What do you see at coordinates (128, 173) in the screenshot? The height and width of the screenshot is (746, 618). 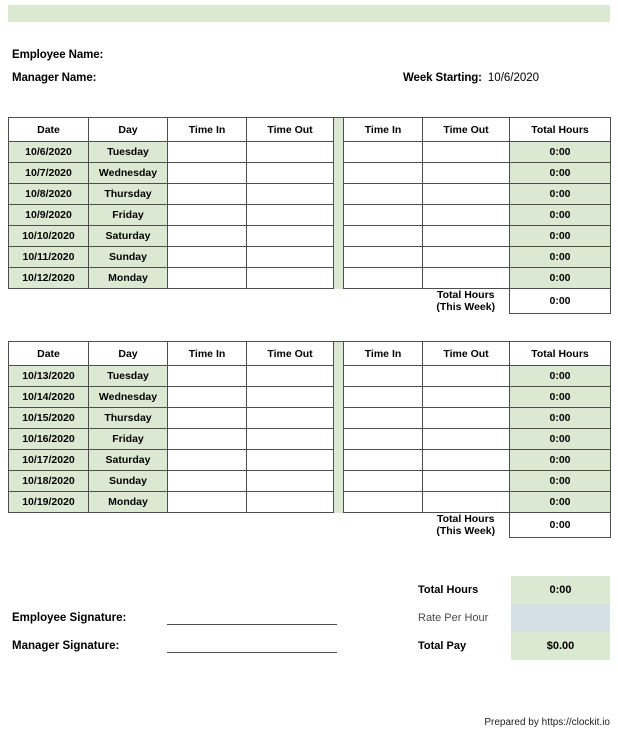 I see `cell-day: Wednesday` at bounding box center [128, 173].